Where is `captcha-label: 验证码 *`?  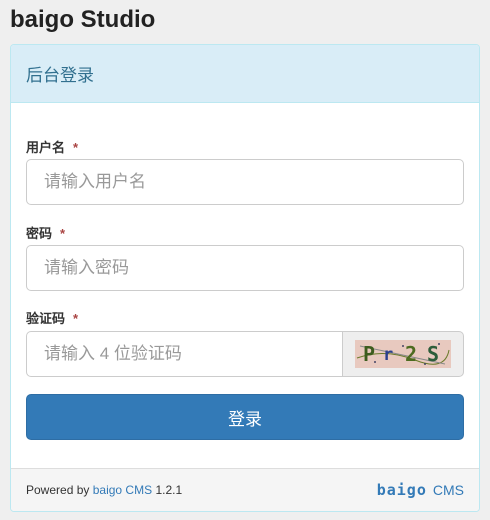
captcha-label: 验证码 * is located at coordinates (52, 317).